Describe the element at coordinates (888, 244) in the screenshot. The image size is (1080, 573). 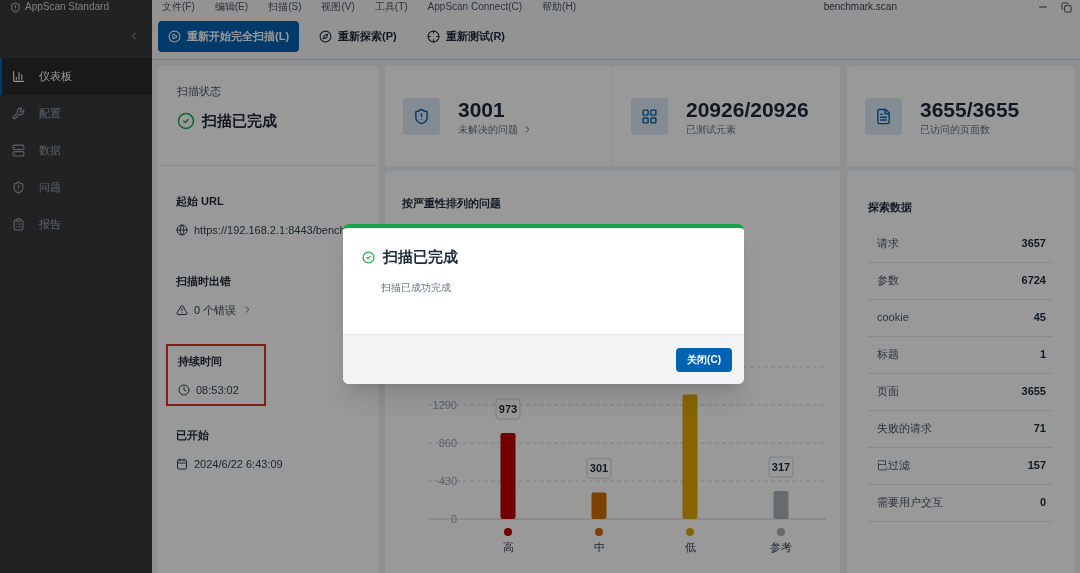
I see `row-label: 请求` at that location.